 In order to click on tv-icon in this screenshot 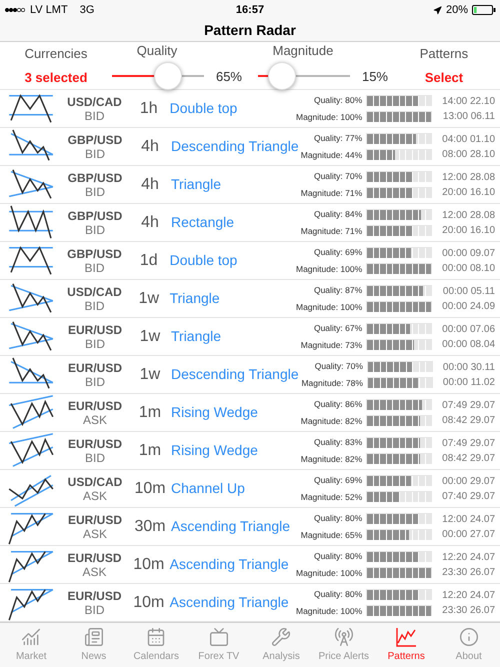, I will do `click(218, 636)`.